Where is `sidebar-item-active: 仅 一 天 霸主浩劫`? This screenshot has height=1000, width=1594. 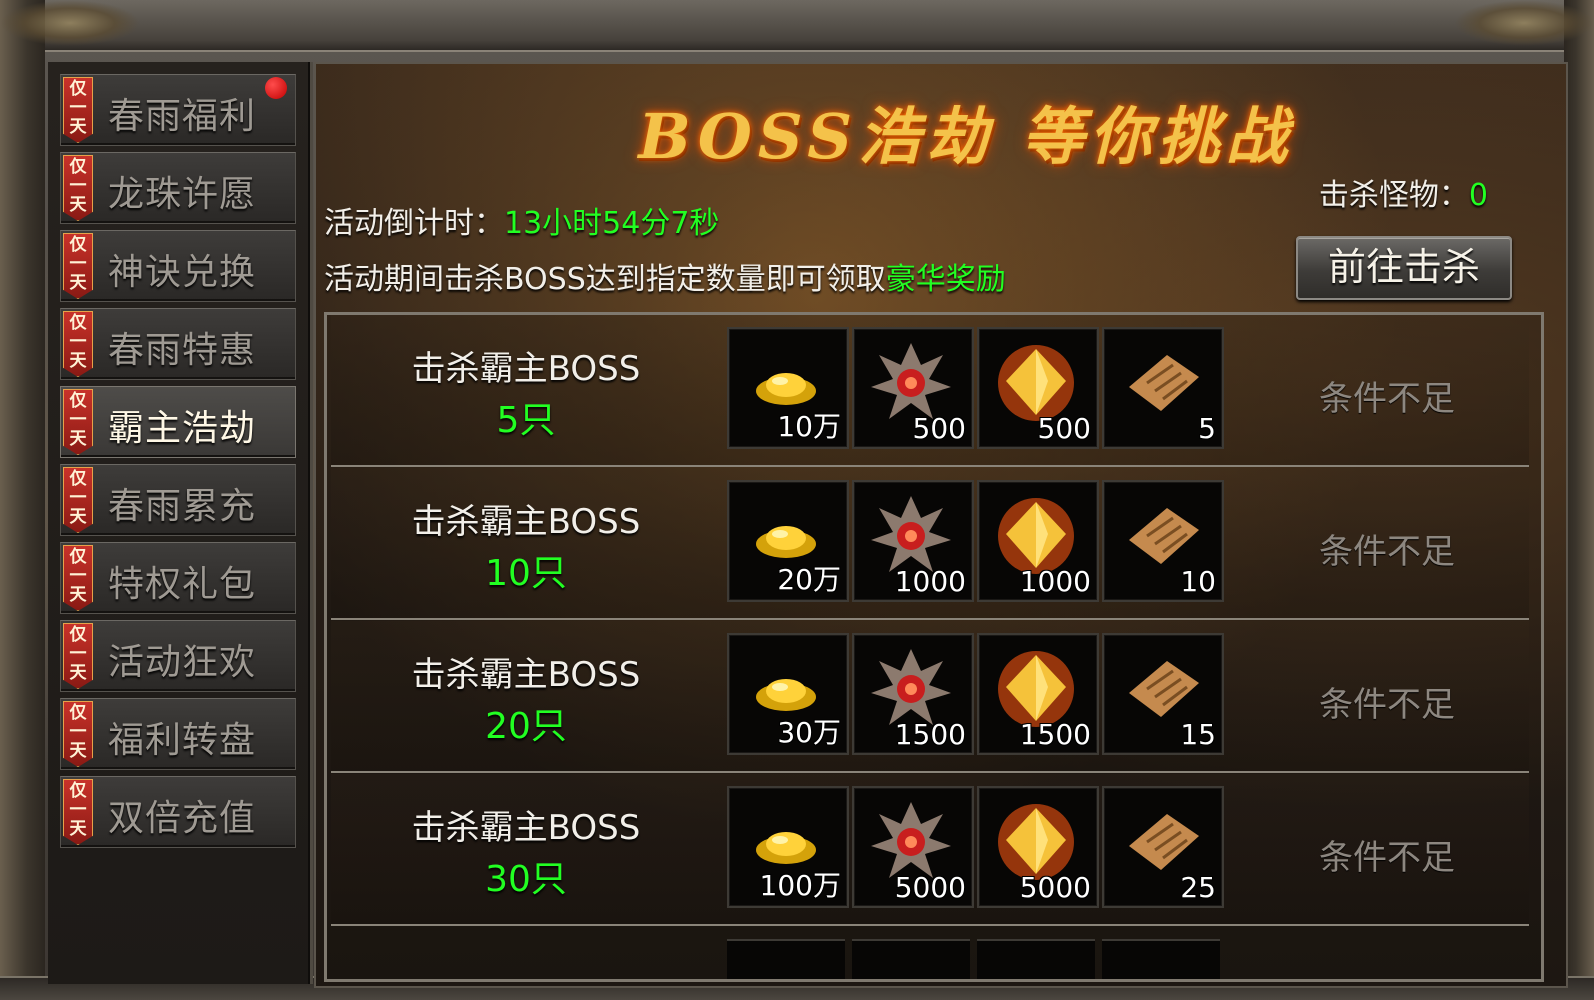
sidebar-item-active: 仅 一 天 霸主浩劫 is located at coordinates (178, 422).